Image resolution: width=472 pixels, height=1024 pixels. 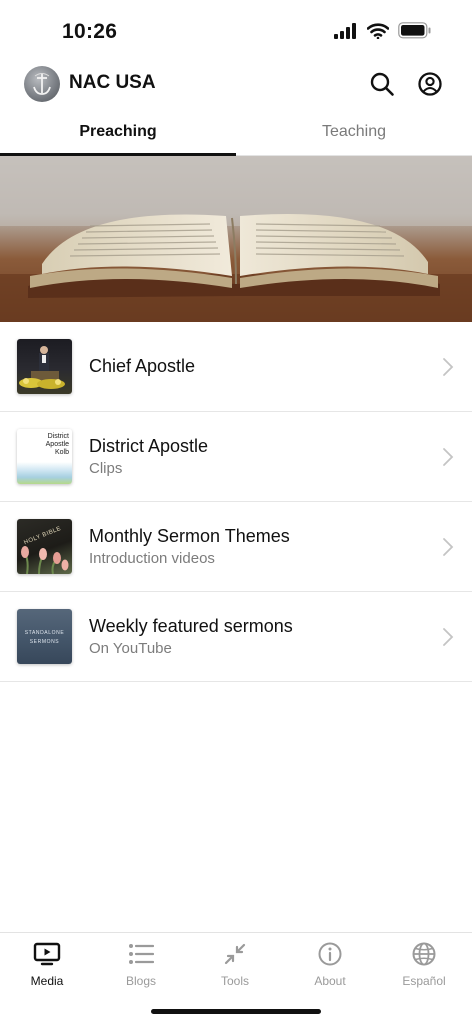 I want to click on item-title: District Apostle, so click(x=149, y=446).